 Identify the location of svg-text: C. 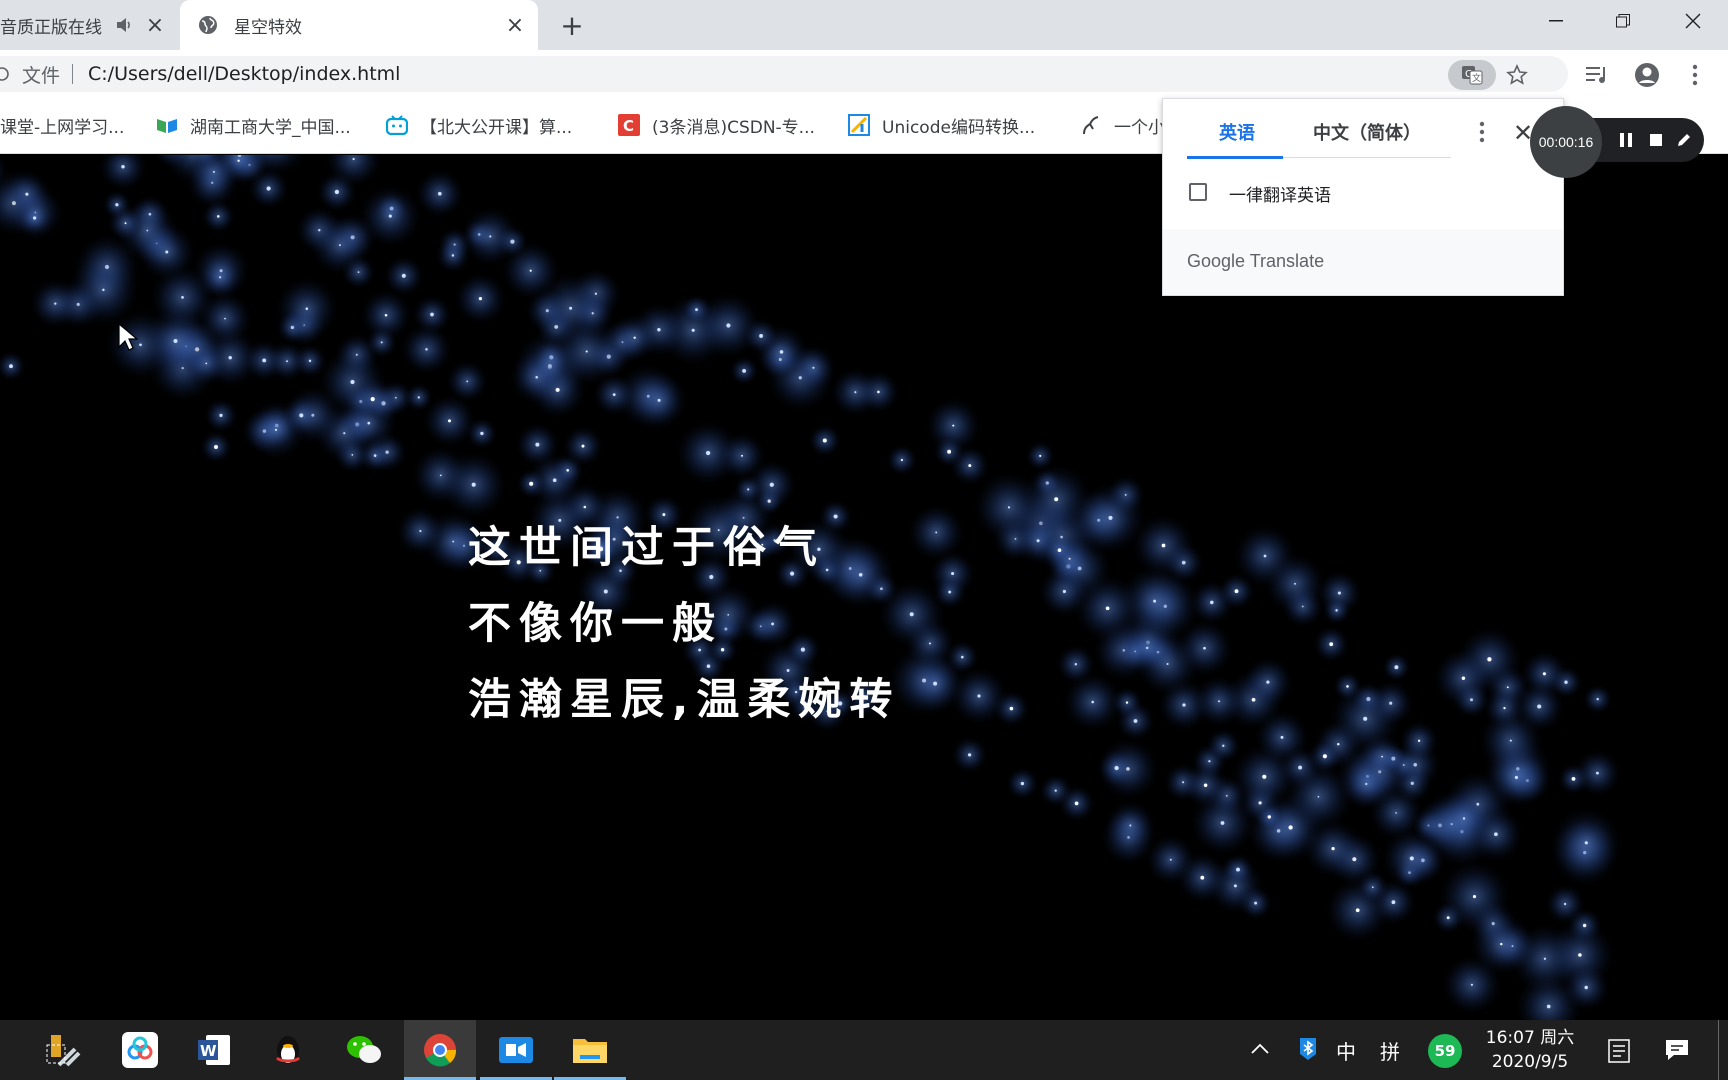
(628, 126).